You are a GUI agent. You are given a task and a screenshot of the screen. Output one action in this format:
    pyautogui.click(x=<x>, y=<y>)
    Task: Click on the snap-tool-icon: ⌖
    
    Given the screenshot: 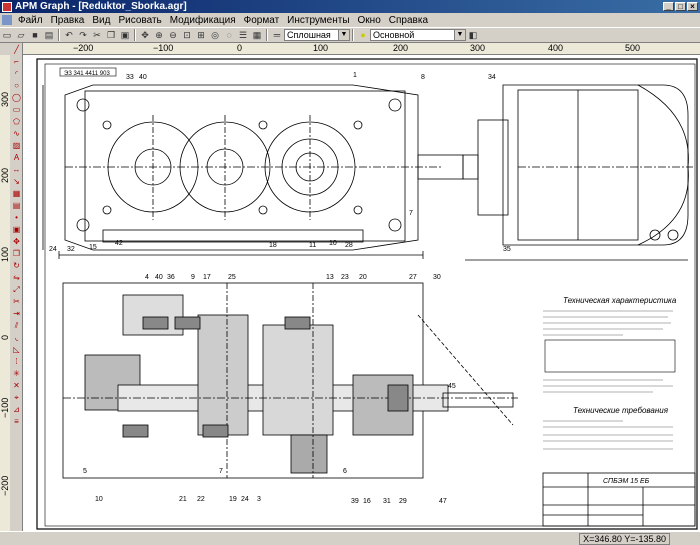 What is the action you would take?
    pyautogui.click(x=16, y=398)
    